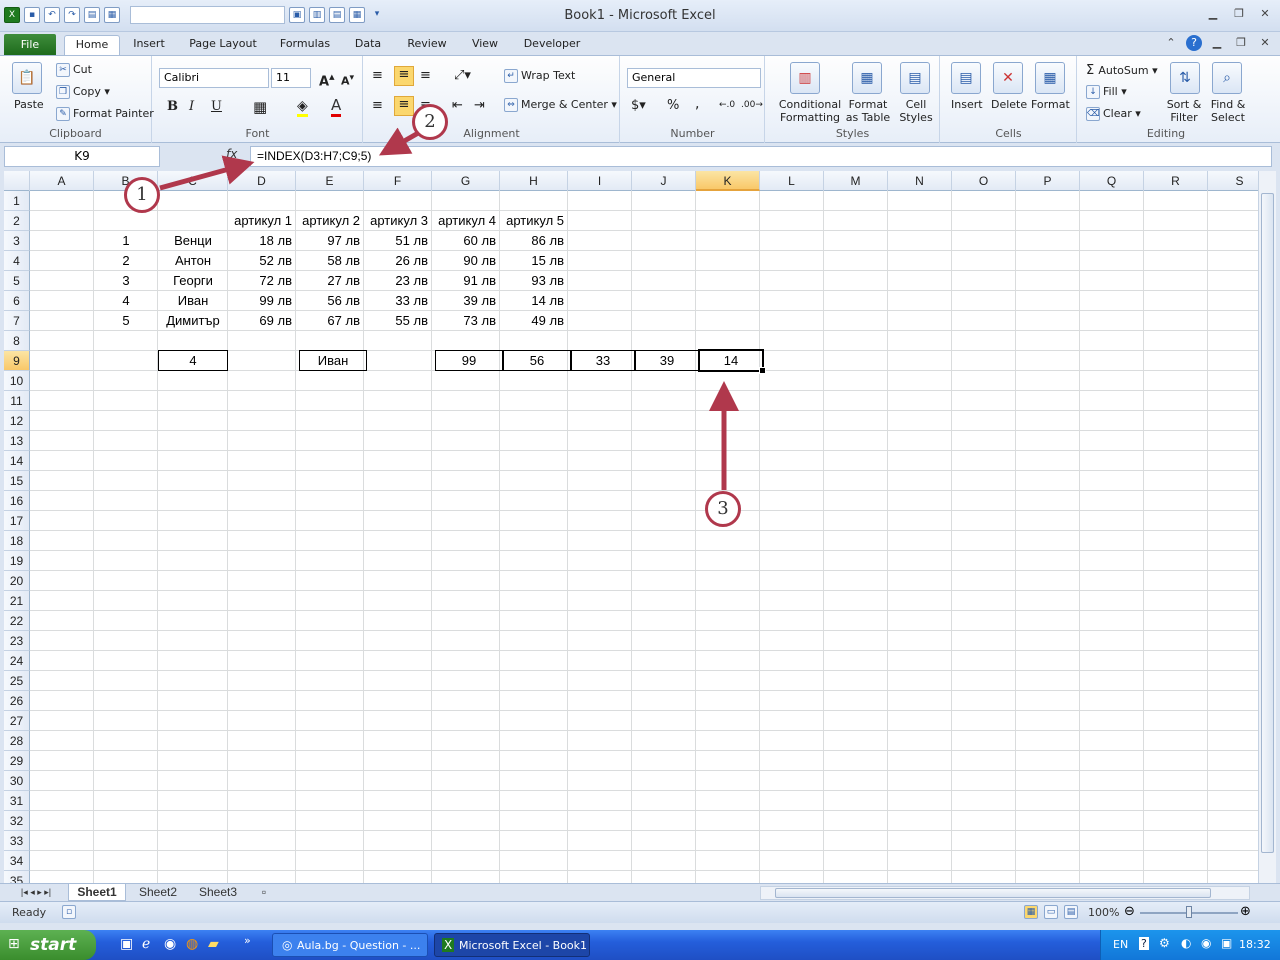 The width and height of the screenshot is (1280, 960). I want to click on conditional-formatting-icon: ▥, so click(805, 78).